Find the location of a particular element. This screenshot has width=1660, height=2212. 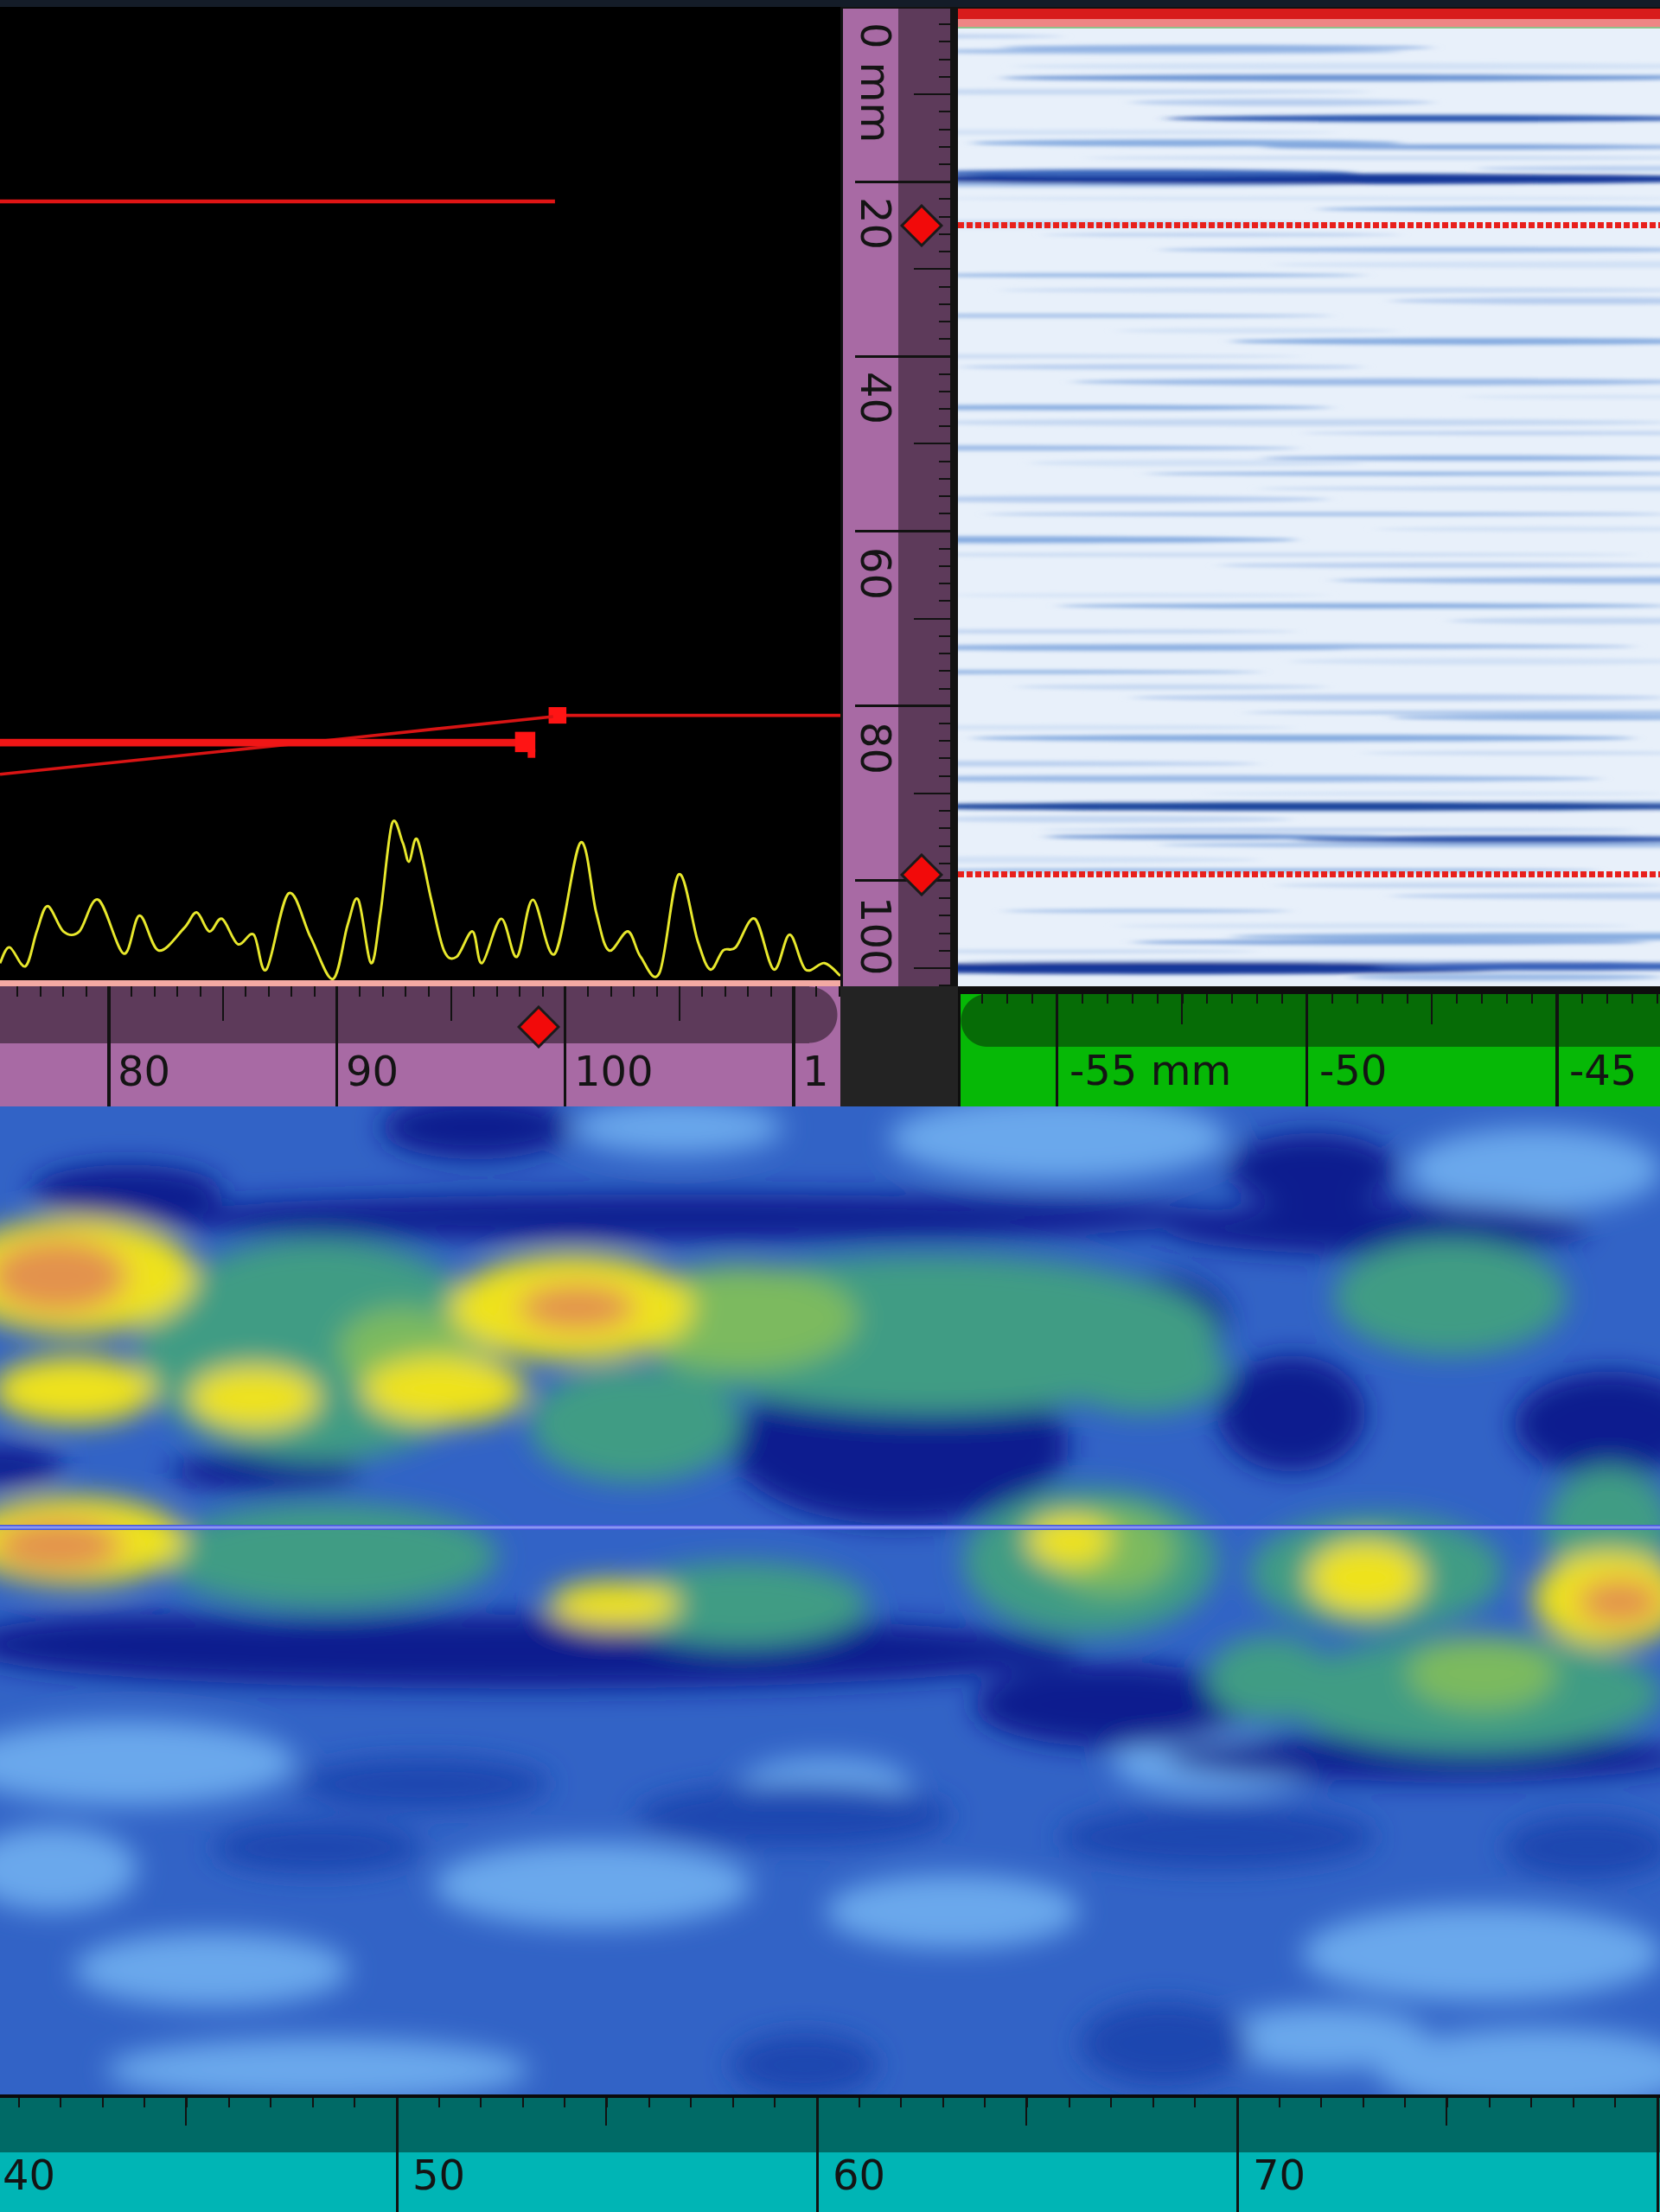

ruler-label: -45 is located at coordinates (1603, 1071).